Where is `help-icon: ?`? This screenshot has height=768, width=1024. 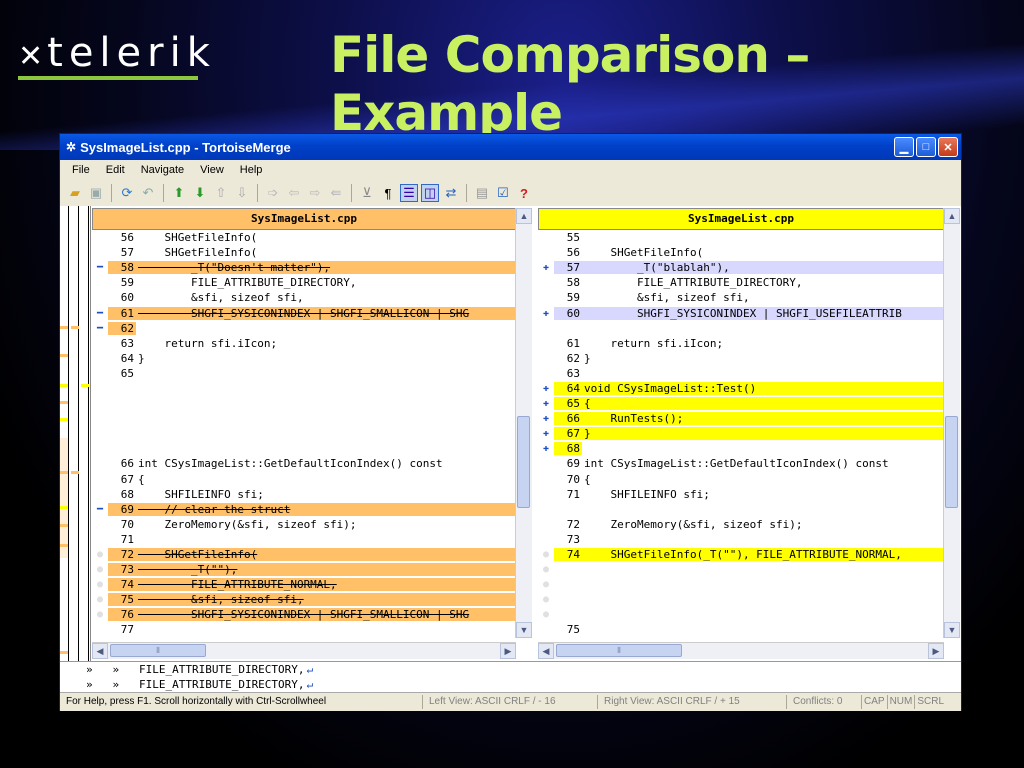 help-icon: ? is located at coordinates (524, 193).